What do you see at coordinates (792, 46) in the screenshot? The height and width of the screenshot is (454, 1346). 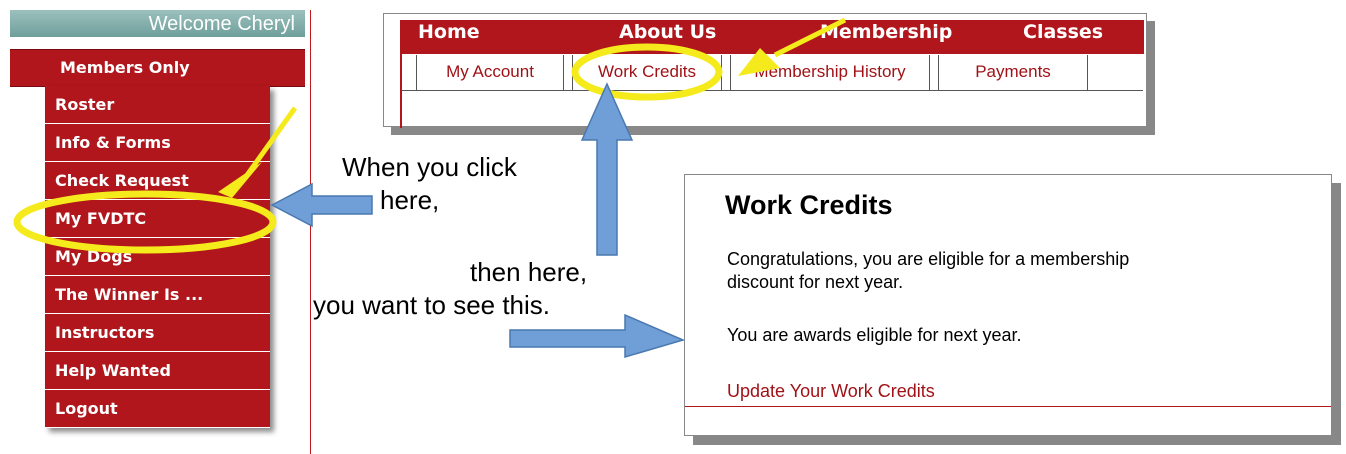 I see `yellow-arrow-tab` at bounding box center [792, 46].